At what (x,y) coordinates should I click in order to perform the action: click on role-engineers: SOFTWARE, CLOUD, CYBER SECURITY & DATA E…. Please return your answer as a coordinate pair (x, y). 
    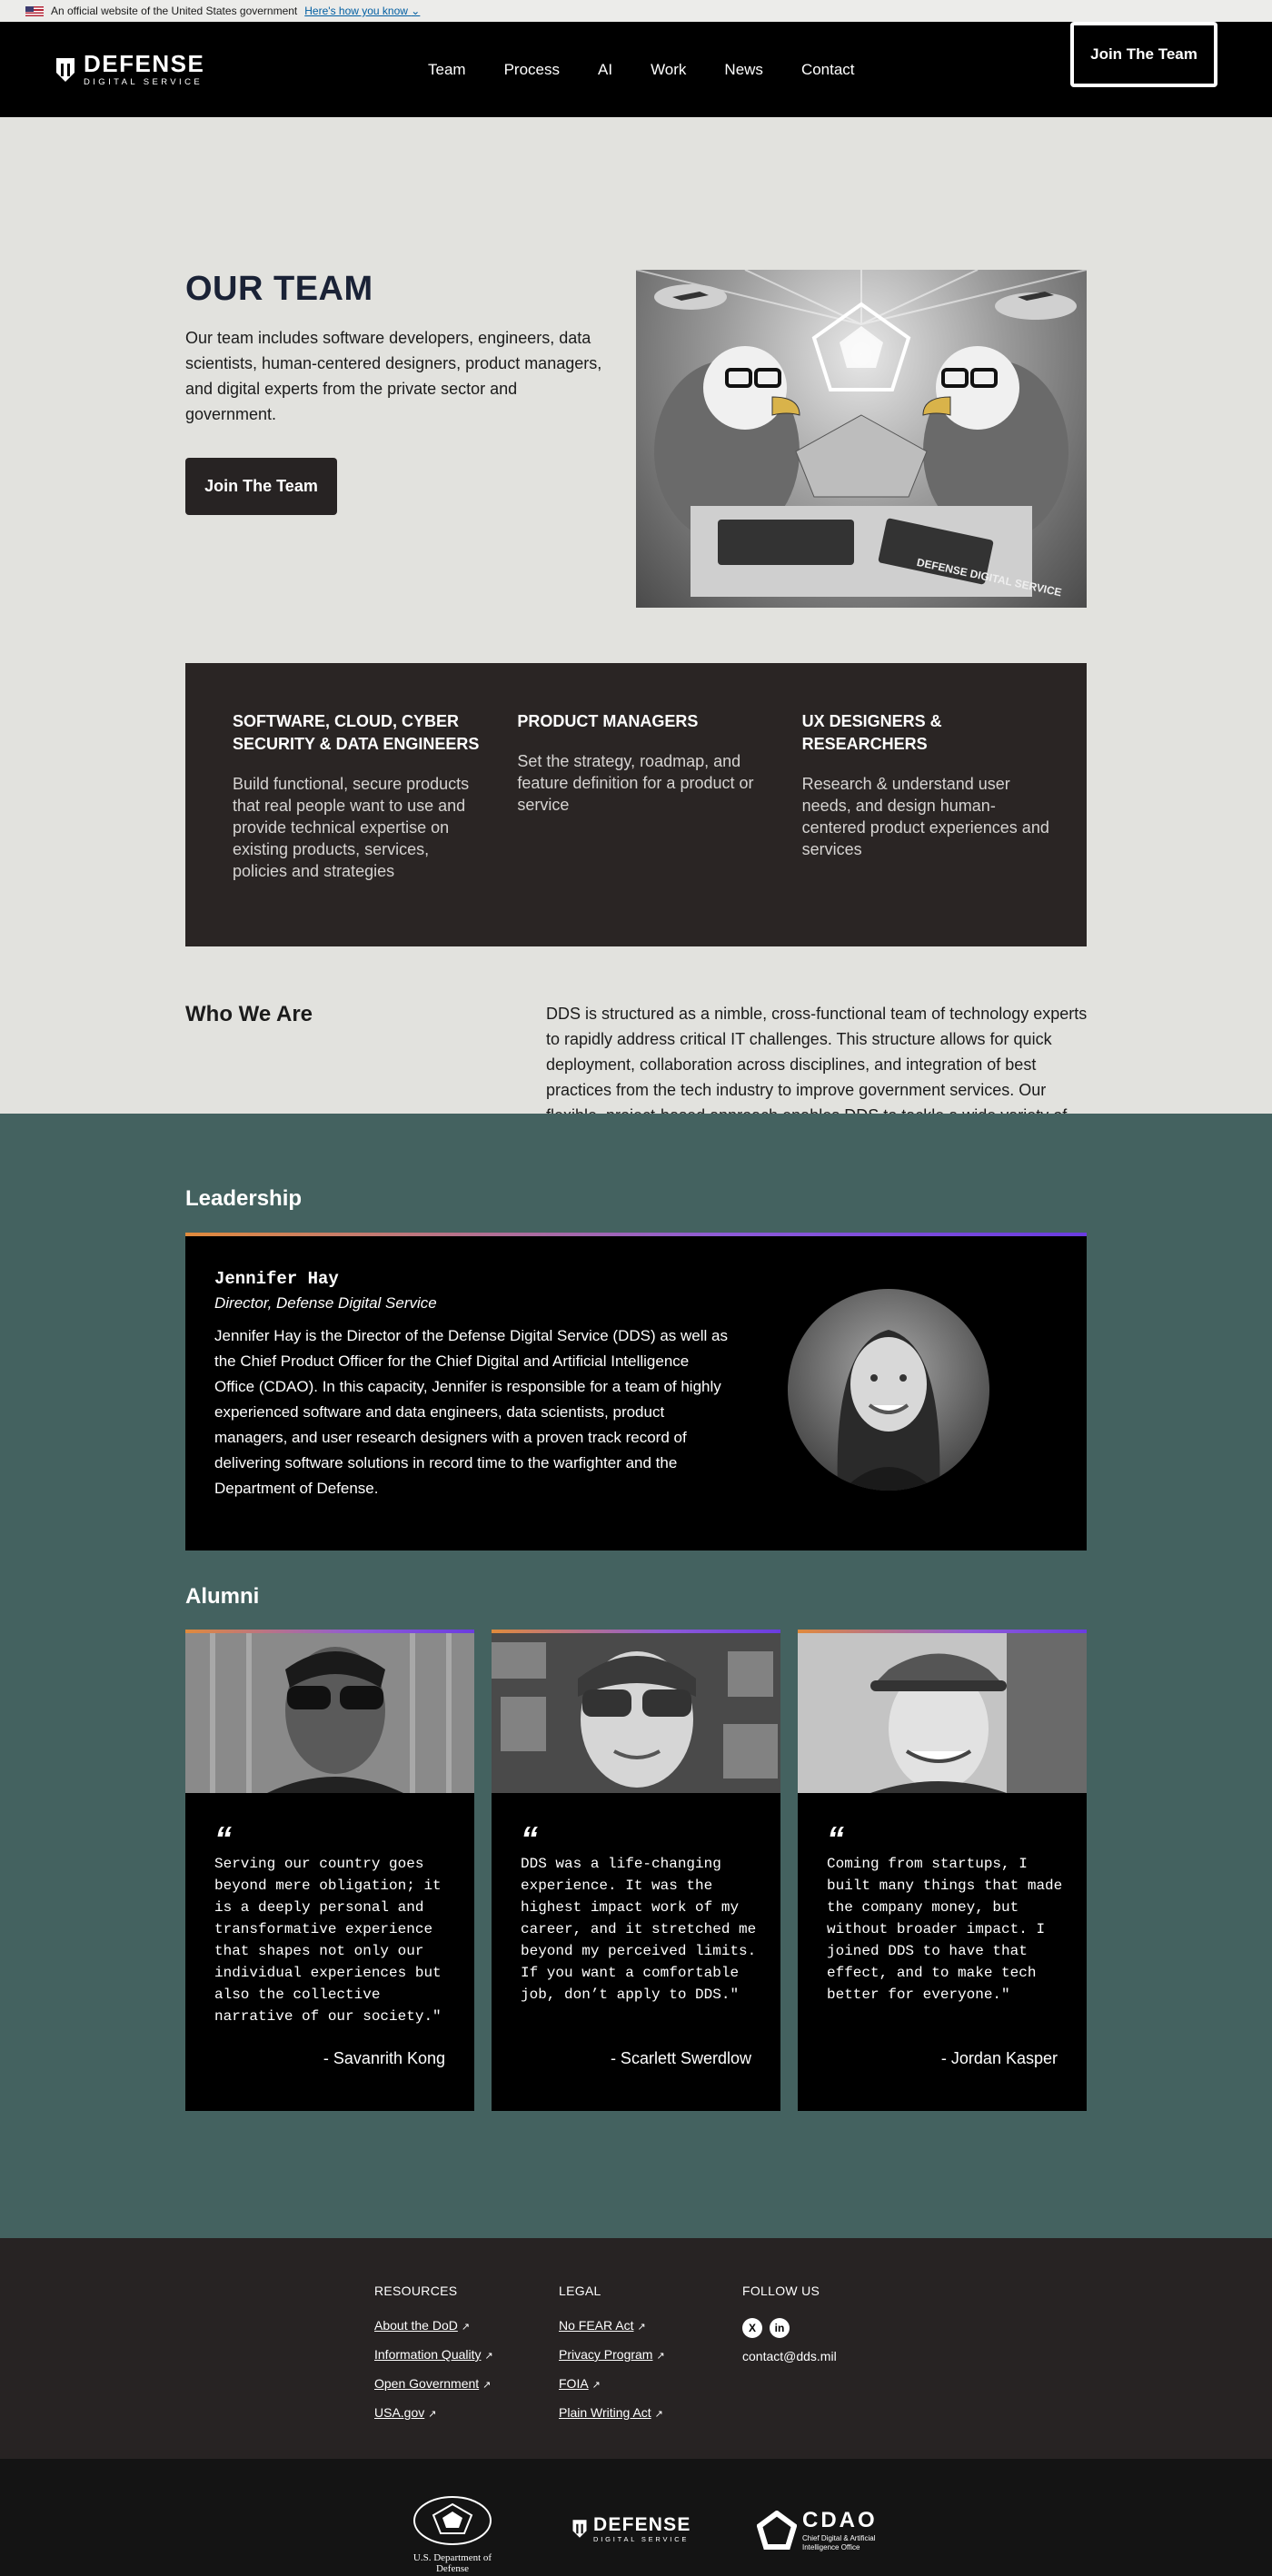
    Looking at the image, I should click on (375, 828).